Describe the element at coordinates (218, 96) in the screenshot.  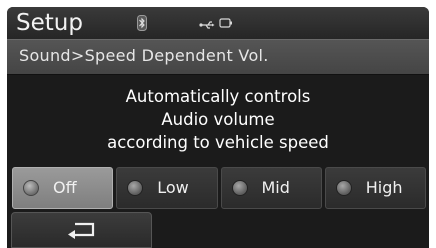
I see `description-line: Automatically controls` at that location.